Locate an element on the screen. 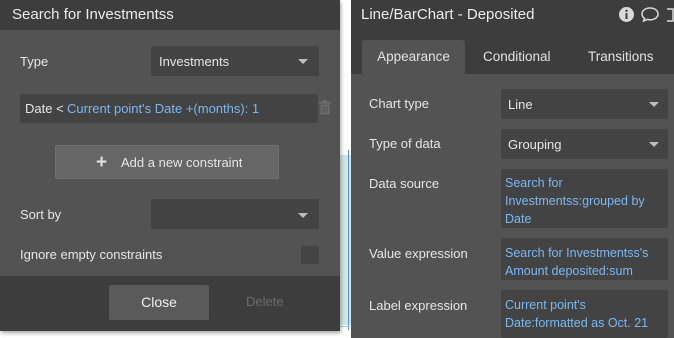 This screenshot has width=674, height=338. constraint-row: Date < Current point's Date +(months): 1 is located at coordinates (169, 108).